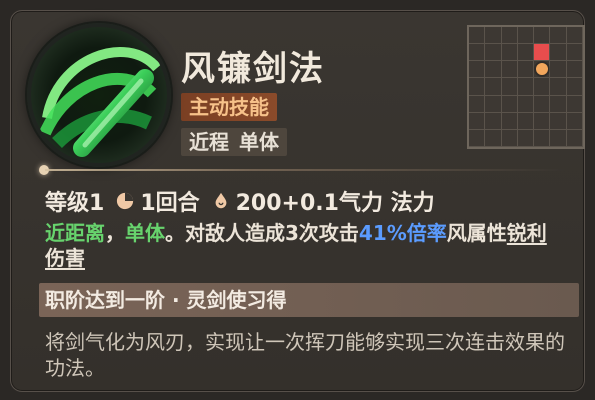 The height and width of the screenshot is (400, 595). What do you see at coordinates (305, 170) in the screenshot?
I see `divider` at bounding box center [305, 170].